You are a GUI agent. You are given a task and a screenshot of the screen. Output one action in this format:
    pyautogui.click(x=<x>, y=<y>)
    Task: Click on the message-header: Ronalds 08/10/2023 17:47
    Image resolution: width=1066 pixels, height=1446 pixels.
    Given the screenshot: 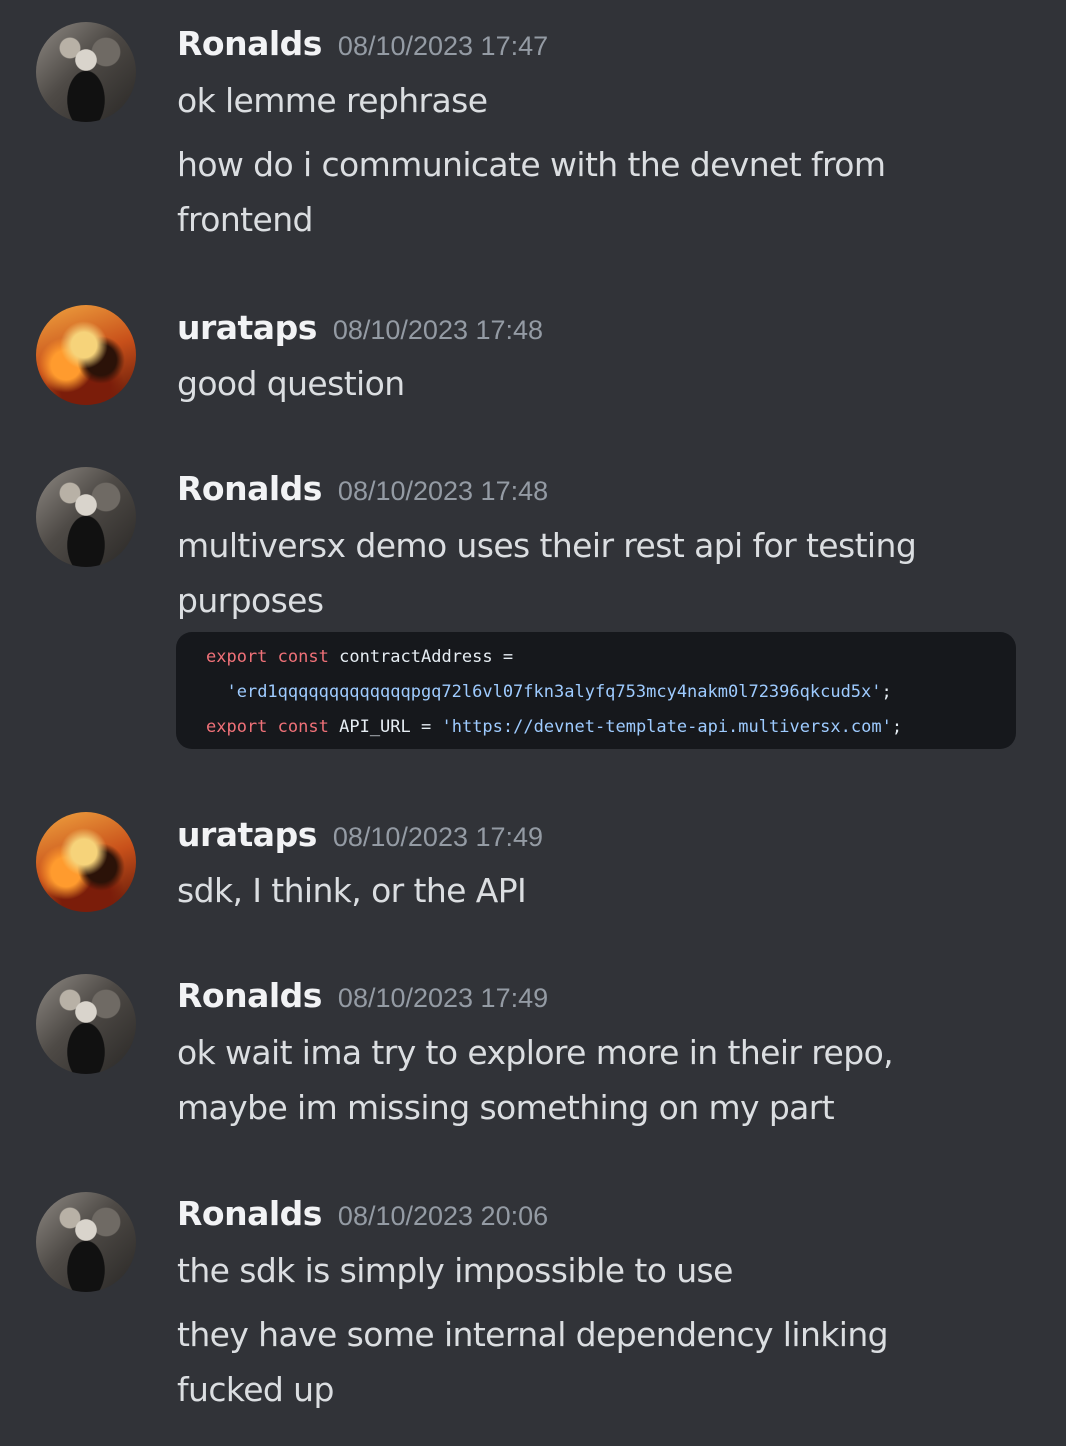 What is the action you would take?
    pyautogui.click(x=362, y=43)
    